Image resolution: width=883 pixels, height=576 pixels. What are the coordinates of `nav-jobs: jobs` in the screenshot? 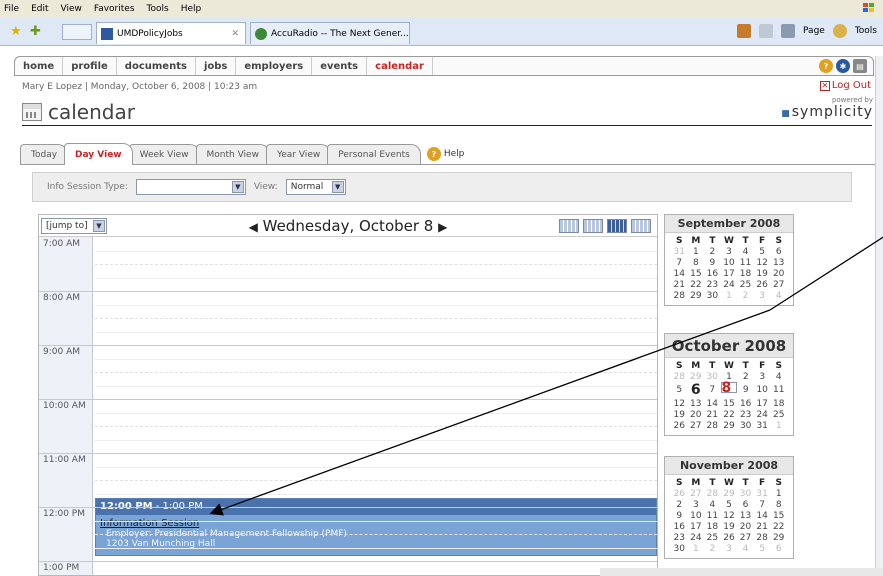 It's located at (216, 66).